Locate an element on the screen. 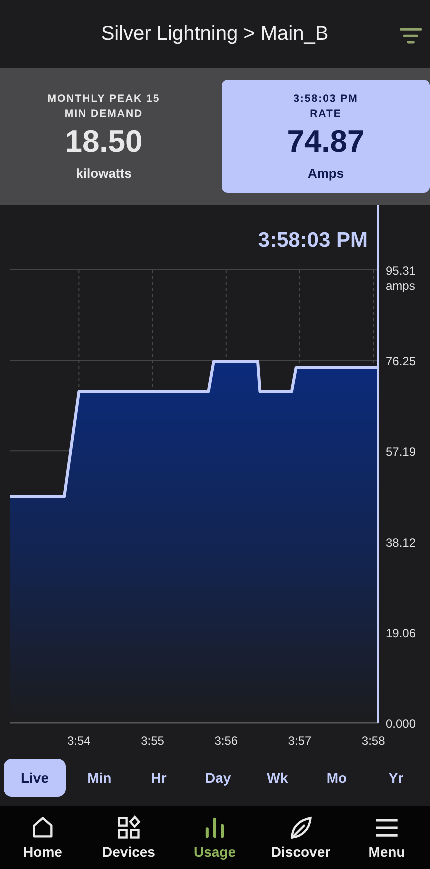 The height and width of the screenshot is (869, 430). range-tab: Mo is located at coordinates (337, 778).